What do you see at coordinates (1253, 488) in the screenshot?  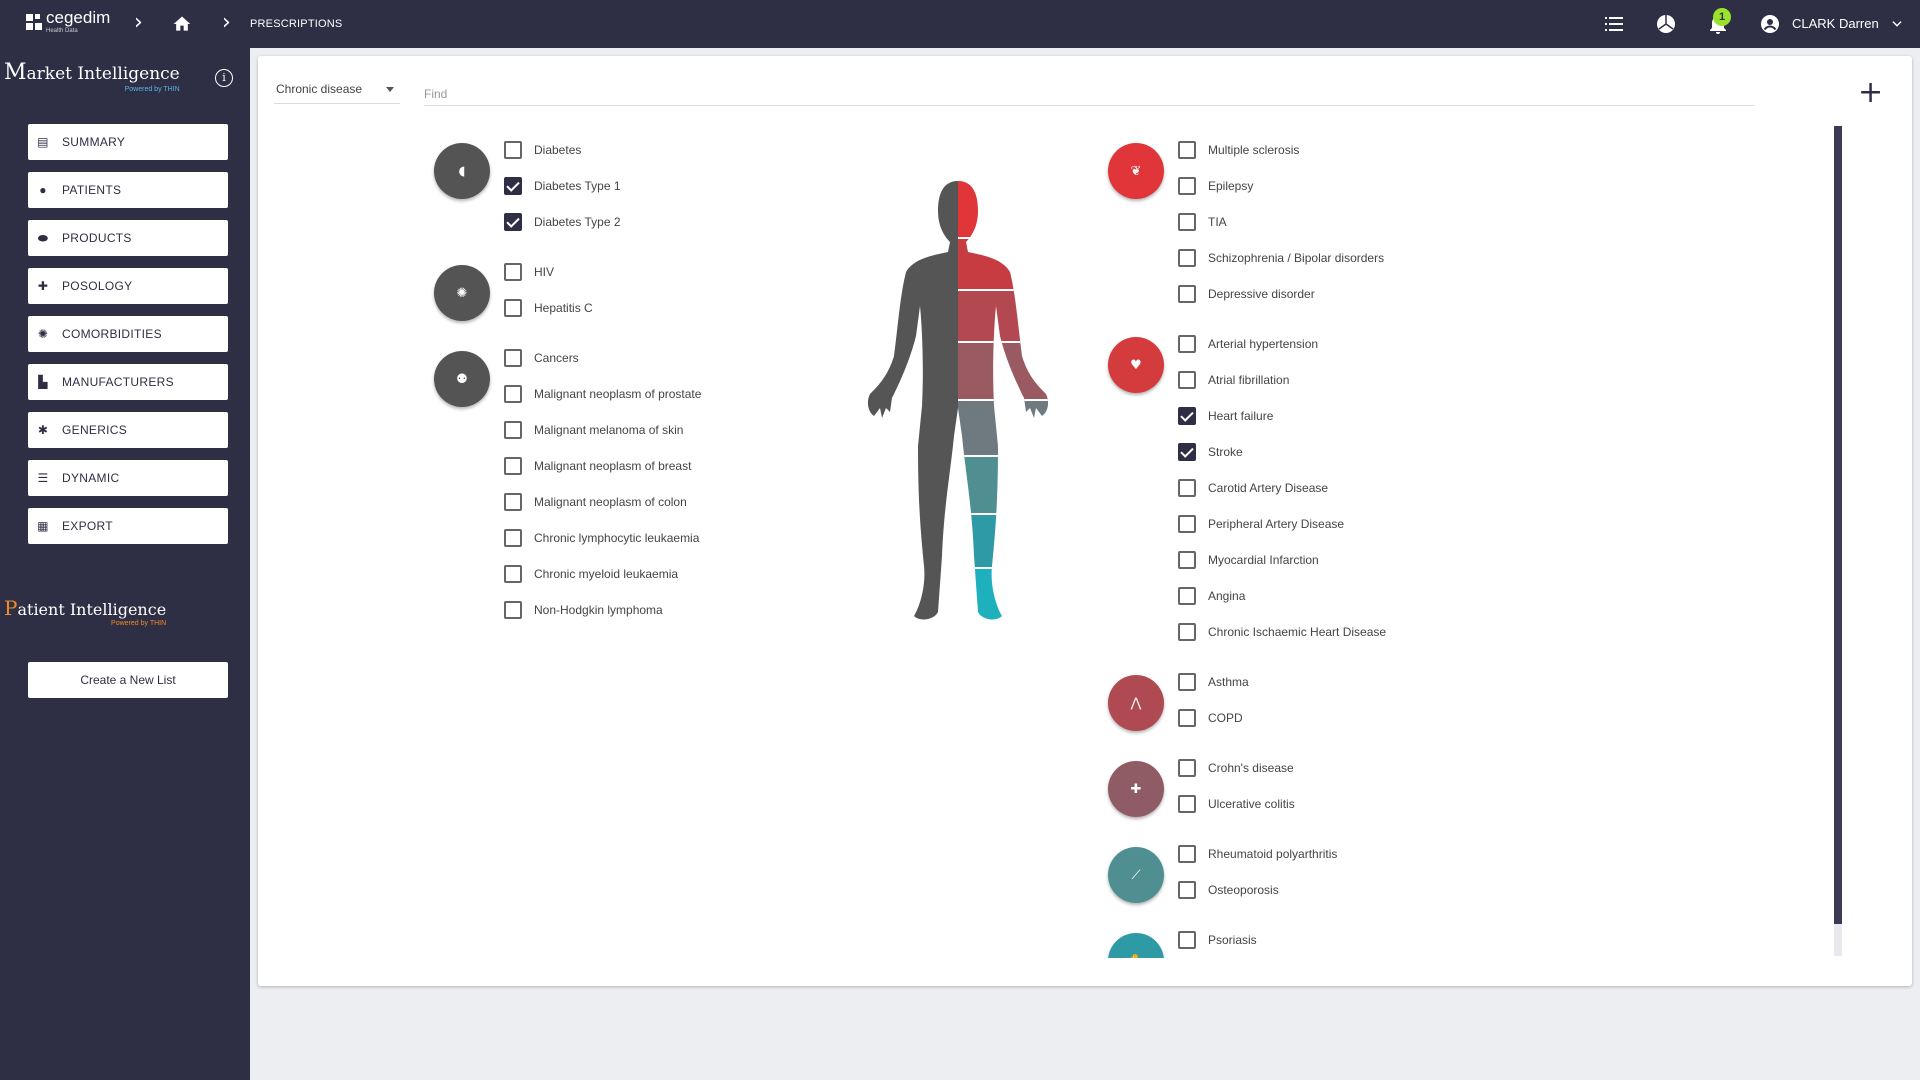 I see `condition-checkbox-row: Carotid Artery Disease` at bounding box center [1253, 488].